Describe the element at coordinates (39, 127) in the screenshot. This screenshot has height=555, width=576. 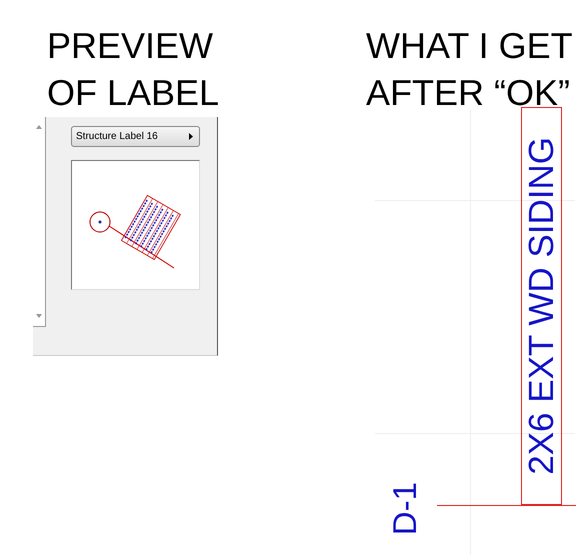
I see `scroll-up-icon` at that location.